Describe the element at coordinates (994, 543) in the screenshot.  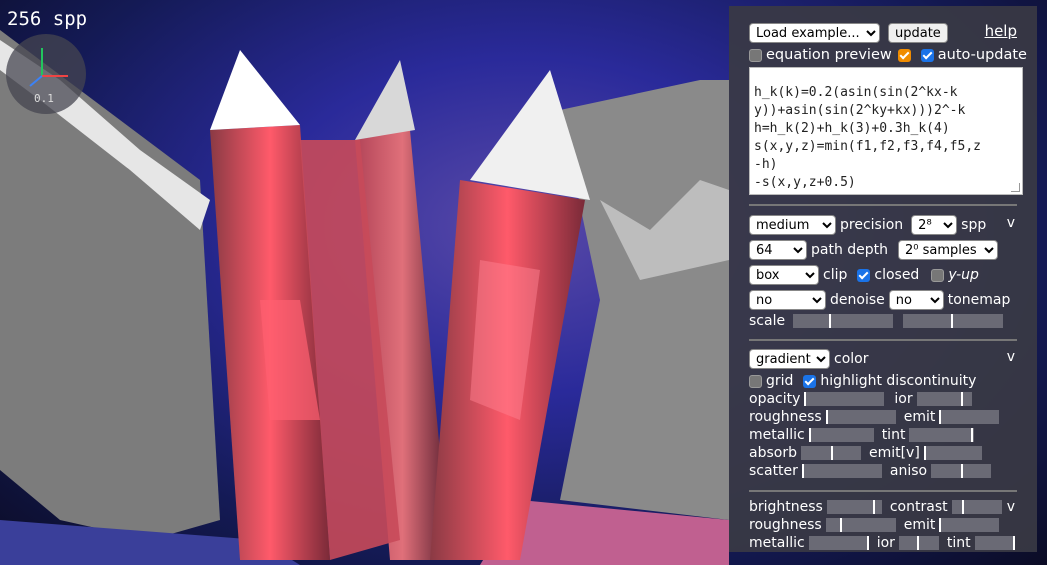
I see `light-tint-slider` at that location.